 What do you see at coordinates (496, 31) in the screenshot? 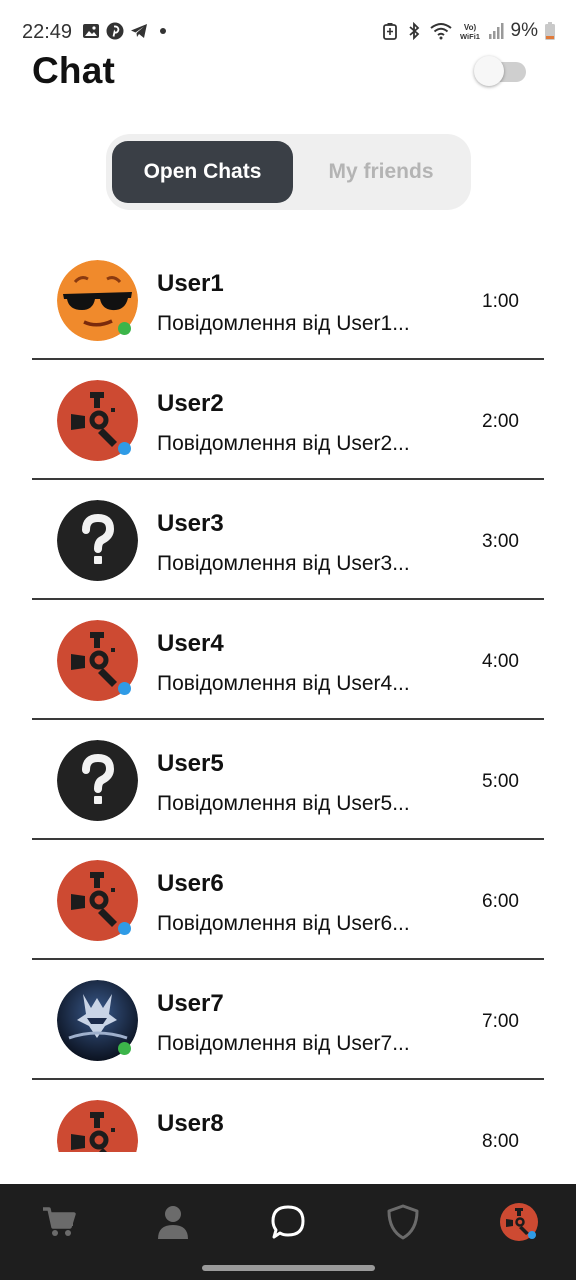
I see `signal-icon` at bounding box center [496, 31].